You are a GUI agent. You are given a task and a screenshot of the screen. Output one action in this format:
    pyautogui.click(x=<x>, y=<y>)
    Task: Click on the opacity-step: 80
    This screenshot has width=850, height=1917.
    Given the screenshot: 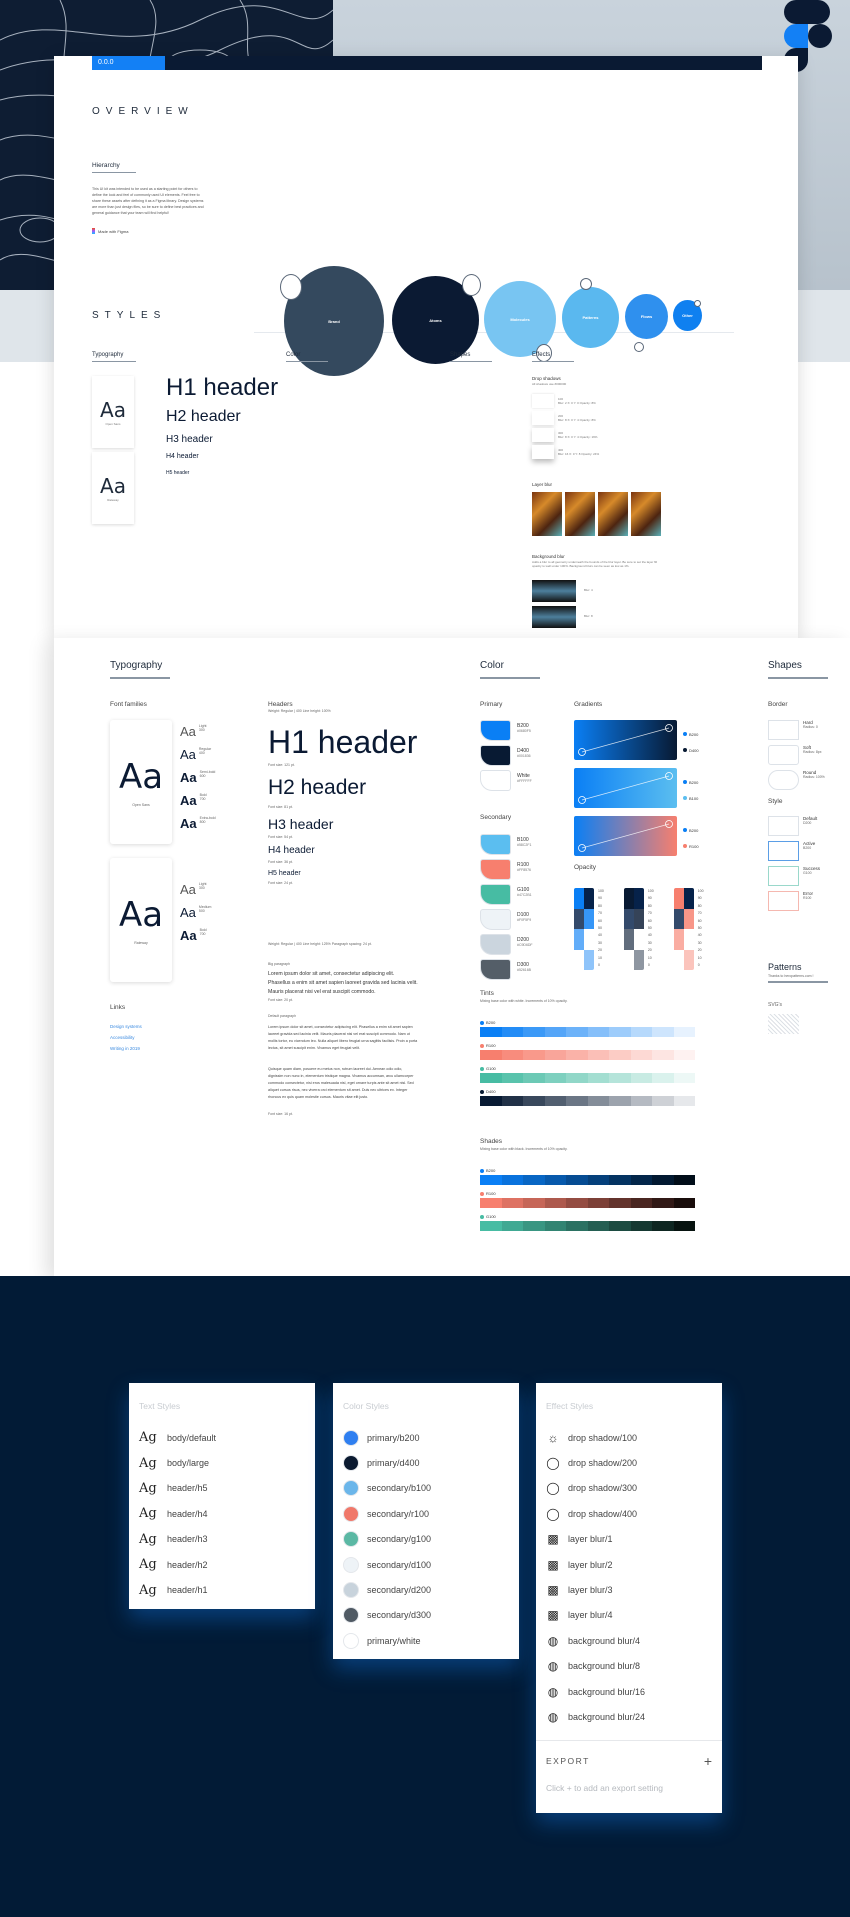 What is the action you would take?
    pyautogui.click(x=699, y=905)
    